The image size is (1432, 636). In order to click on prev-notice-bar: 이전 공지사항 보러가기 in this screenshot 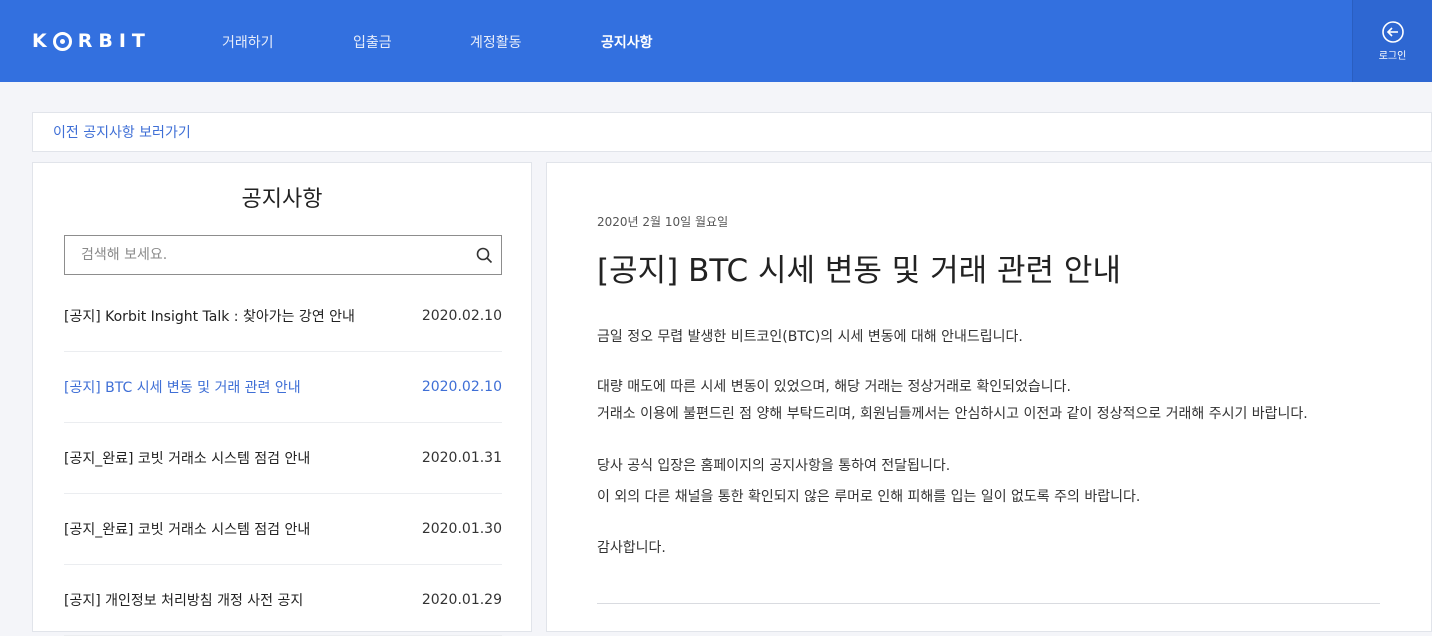, I will do `click(732, 132)`.